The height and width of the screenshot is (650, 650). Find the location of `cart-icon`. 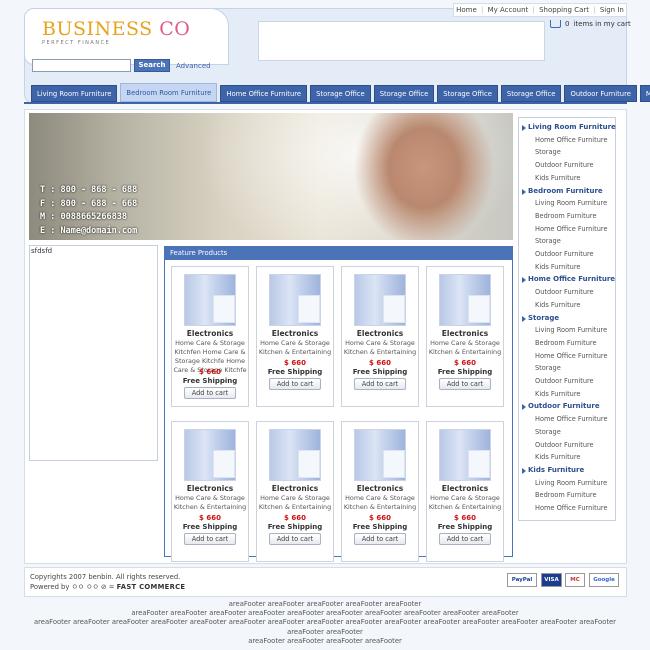

cart-icon is located at coordinates (555, 24).